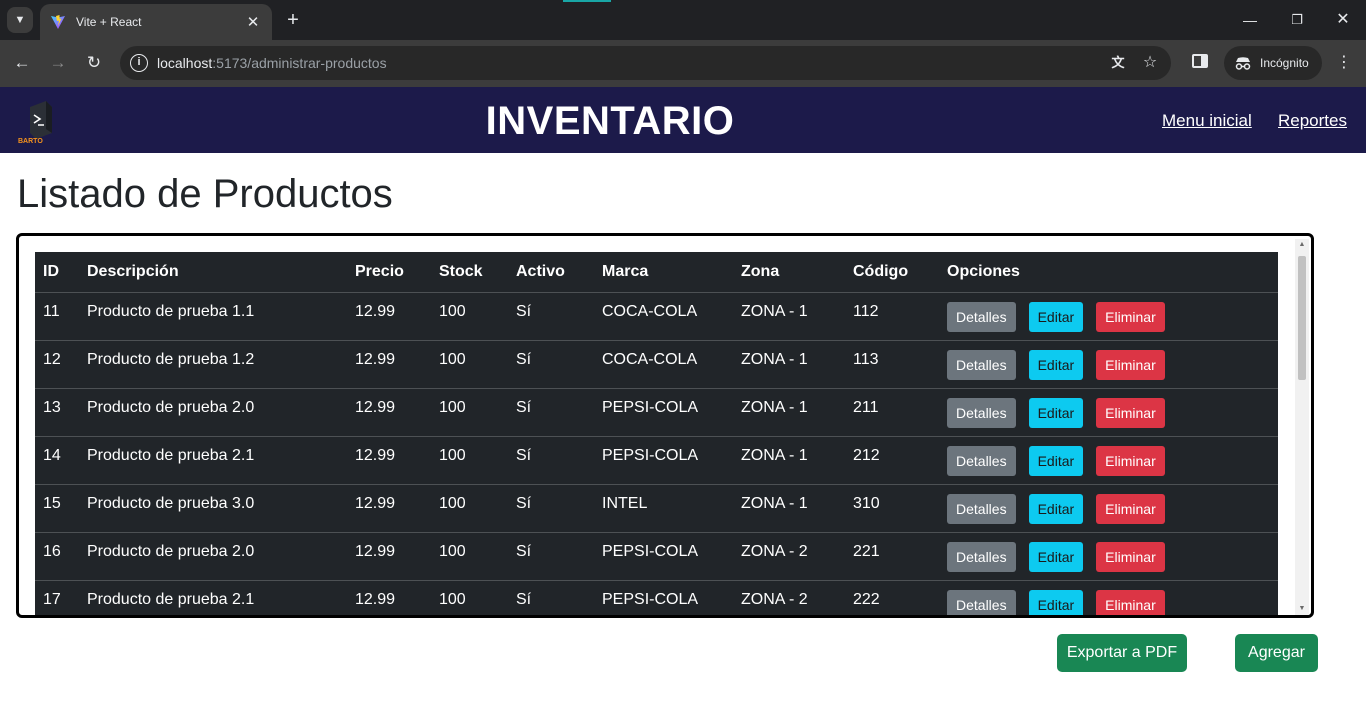 This screenshot has width=1366, height=708. Describe the element at coordinates (51, 311) in the screenshot. I see `cell-id-text: 11` at that location.